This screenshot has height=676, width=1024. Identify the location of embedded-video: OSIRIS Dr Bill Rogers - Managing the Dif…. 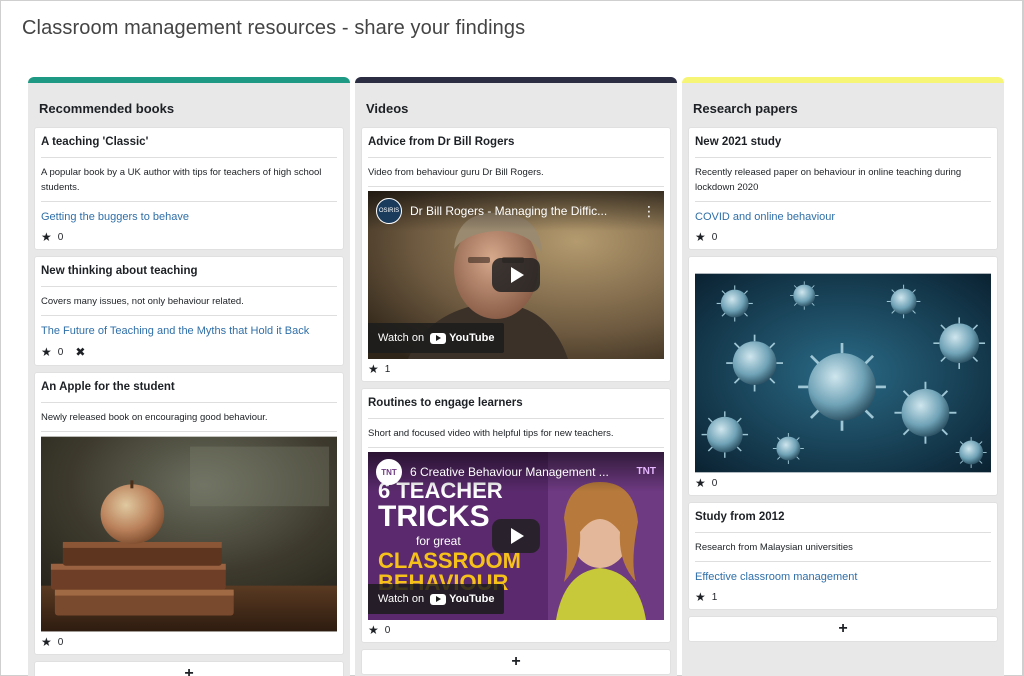
(516, 275).